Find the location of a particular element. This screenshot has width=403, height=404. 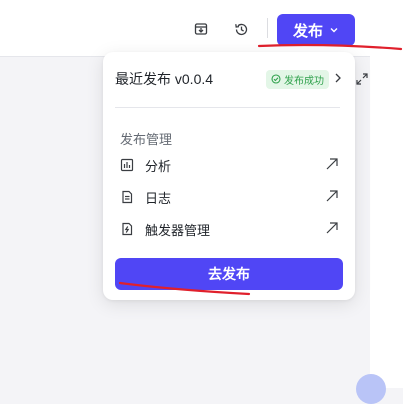

chart-icon is located at coordinates (127, 165).